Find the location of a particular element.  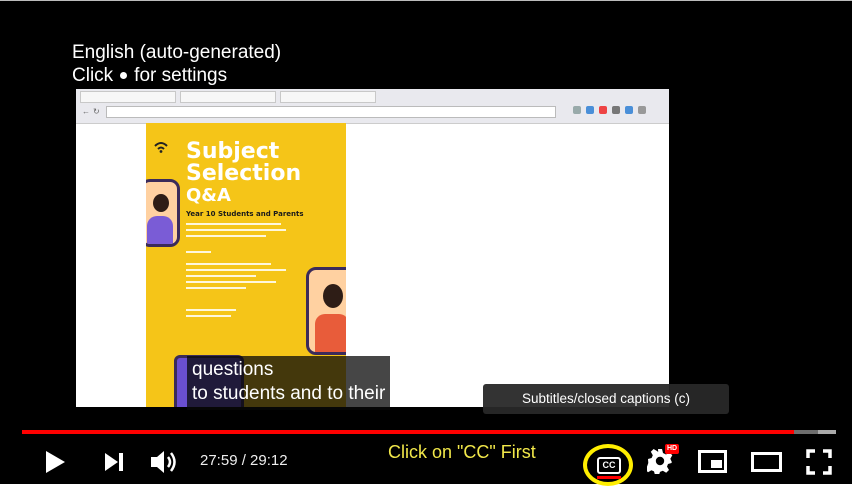

hint-settings-text: for settings is located at coordinates (181, 75).